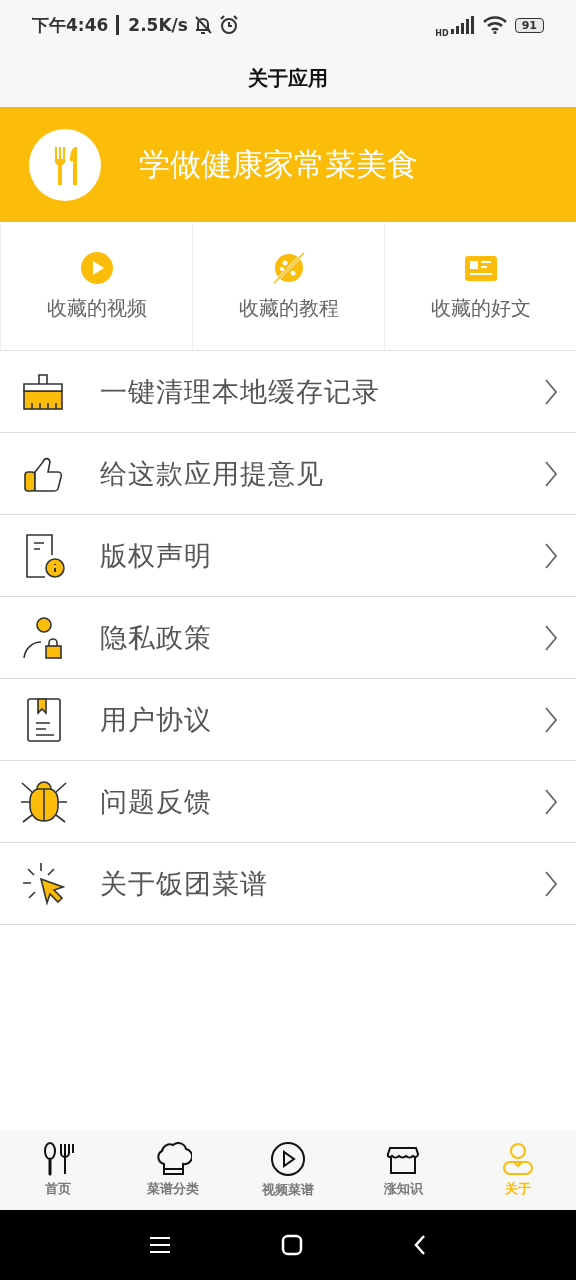 This screenshot has width=576, height=1280. I want to click on play-circle-icon, so click(288, 1159).